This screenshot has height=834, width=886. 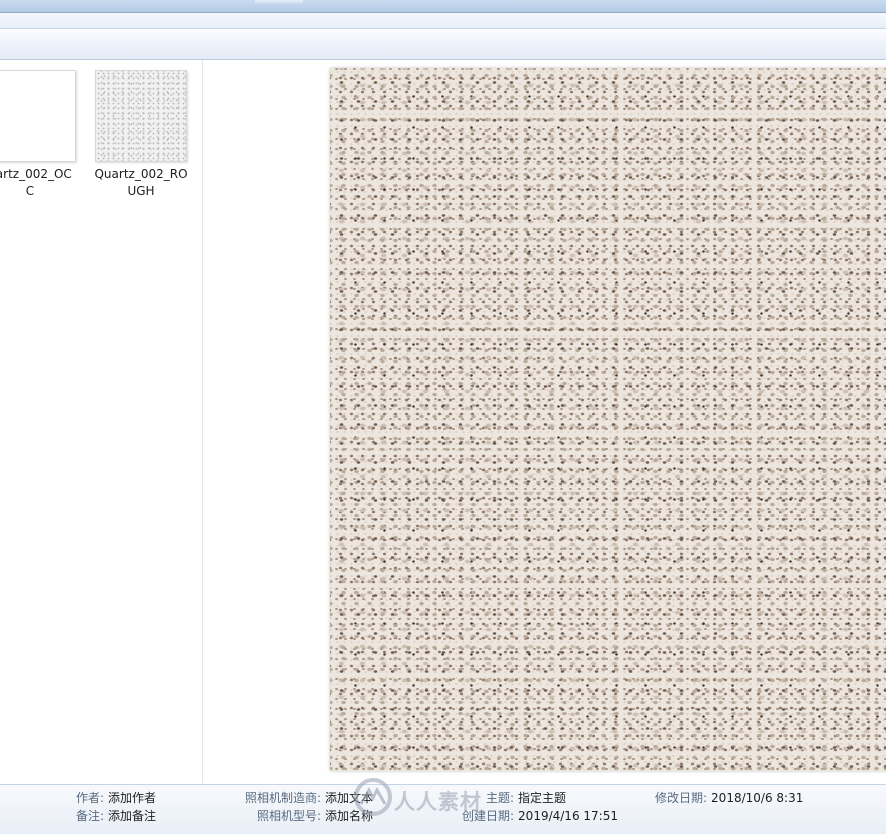 What do you see at coordinates (30, 191) in the screenshot?
I see `file-name-occ-line2: C` at bounding box center [30, 191].